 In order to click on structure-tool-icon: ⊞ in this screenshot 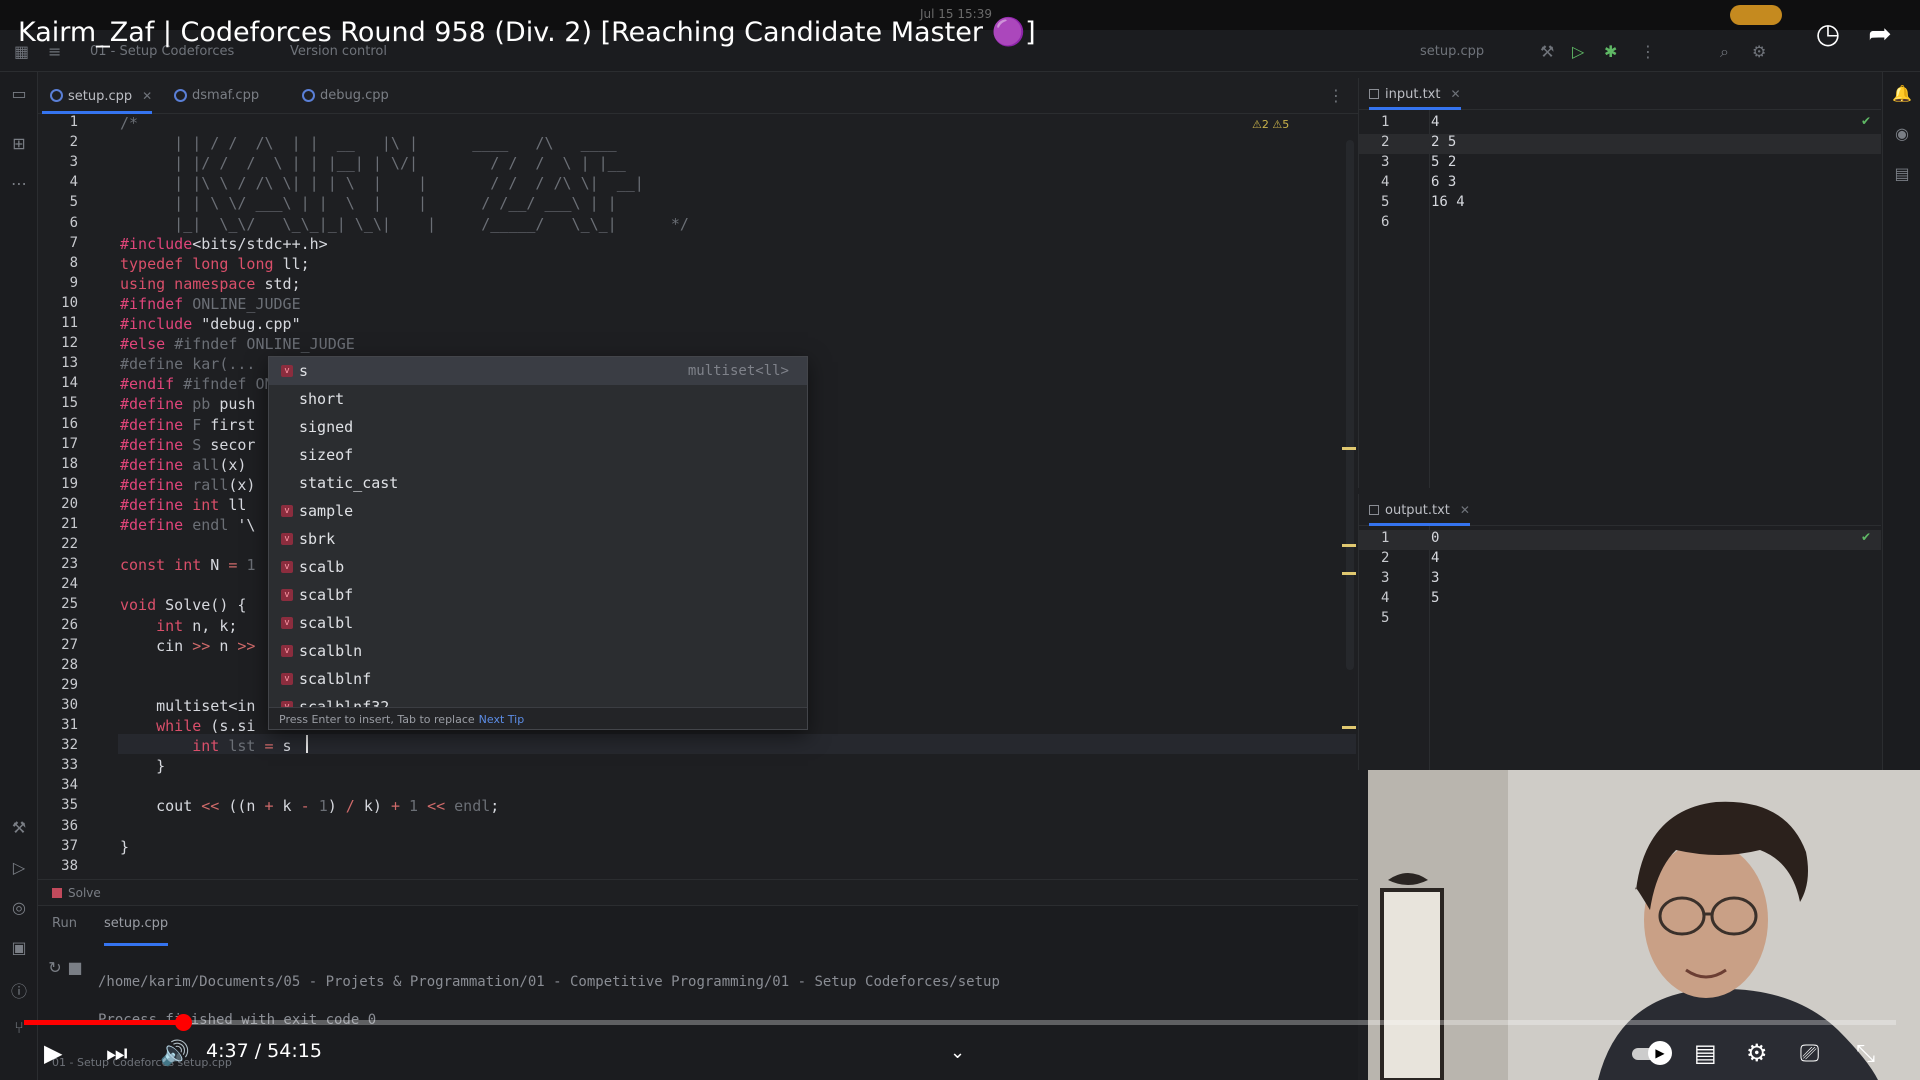, I will do `click(19, 145)`.